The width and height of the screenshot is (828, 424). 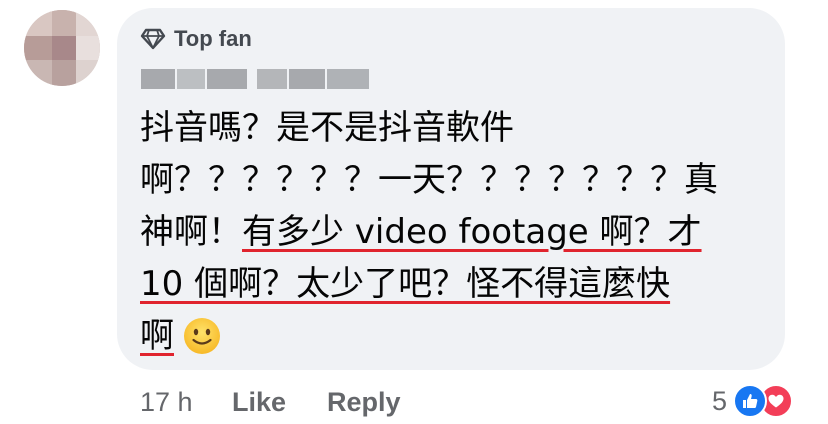 I want to click on author-name, so click(x=255, y=79).